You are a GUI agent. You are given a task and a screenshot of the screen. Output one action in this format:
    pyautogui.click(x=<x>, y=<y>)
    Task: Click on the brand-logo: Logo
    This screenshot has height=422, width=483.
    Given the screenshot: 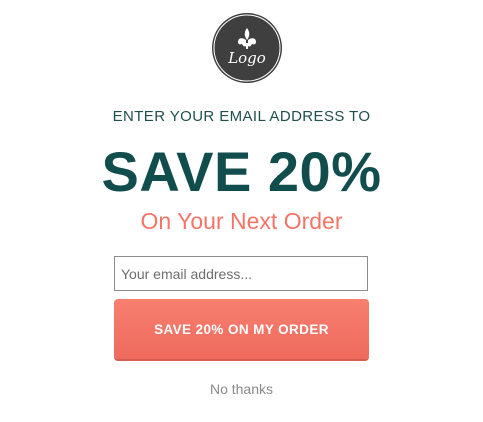 What is the action you would take?
    pyautogui.click(x=247, y=48)
    